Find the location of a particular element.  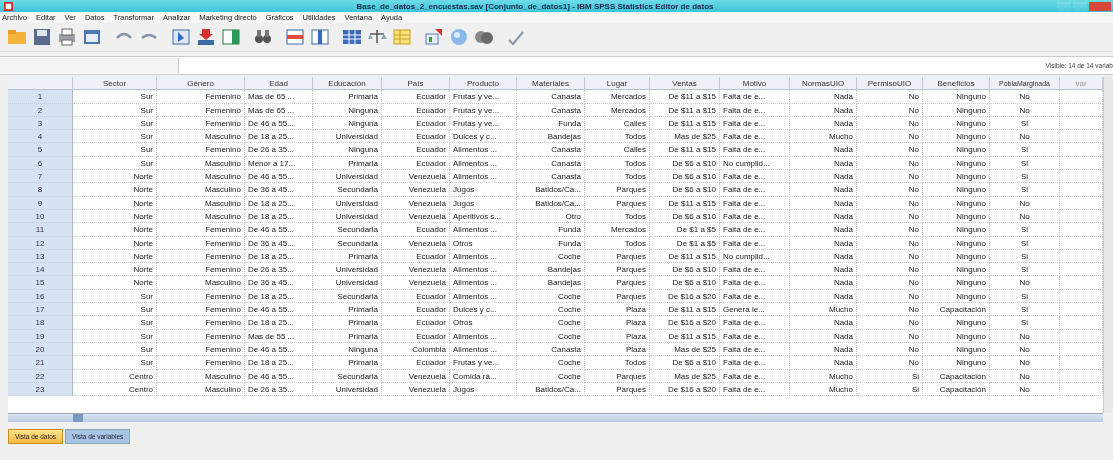

down-arrow-icon is located at coordinates (206, 37).